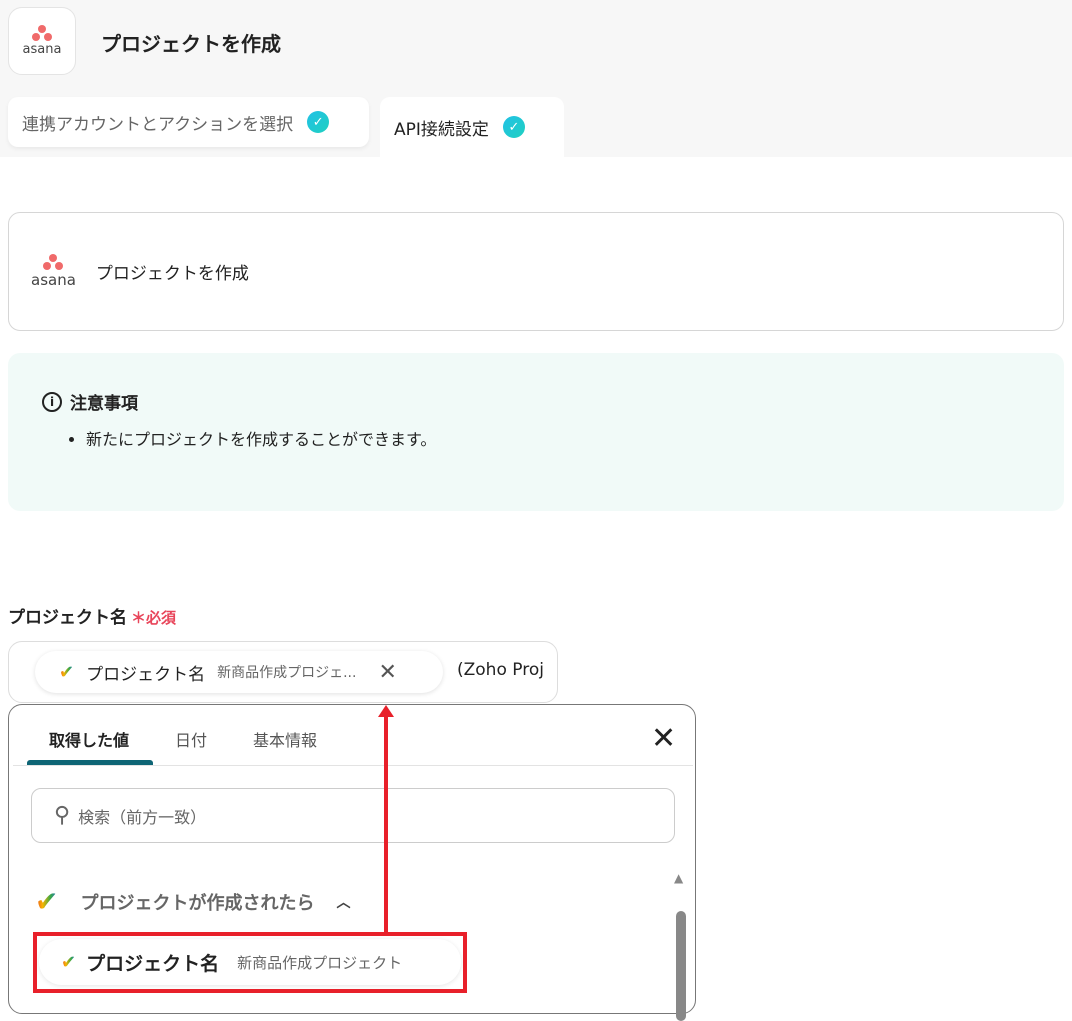  What do you see at coordinates (89, 739) in the screenshot?
I see `tab-fetched-values: 取得した値` at bounding box center [89, 739].